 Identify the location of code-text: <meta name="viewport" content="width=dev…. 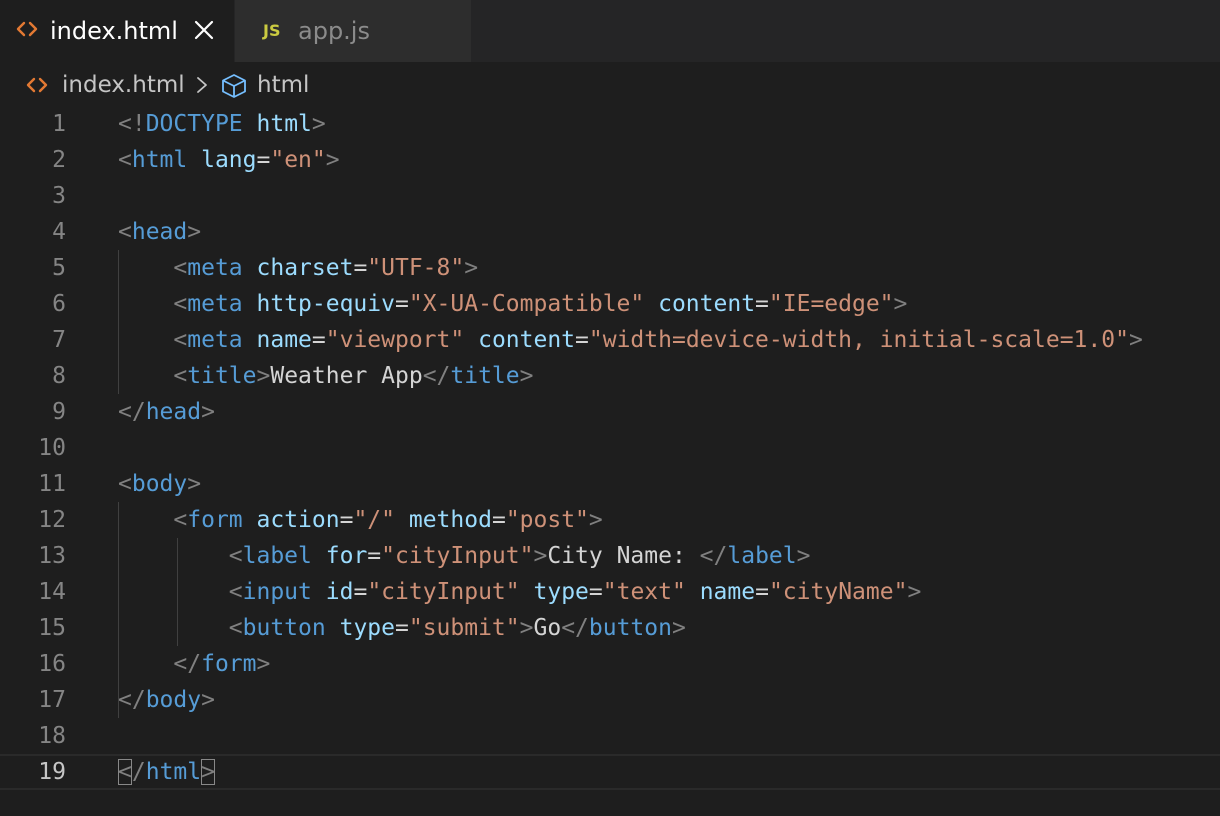
(630, 340).